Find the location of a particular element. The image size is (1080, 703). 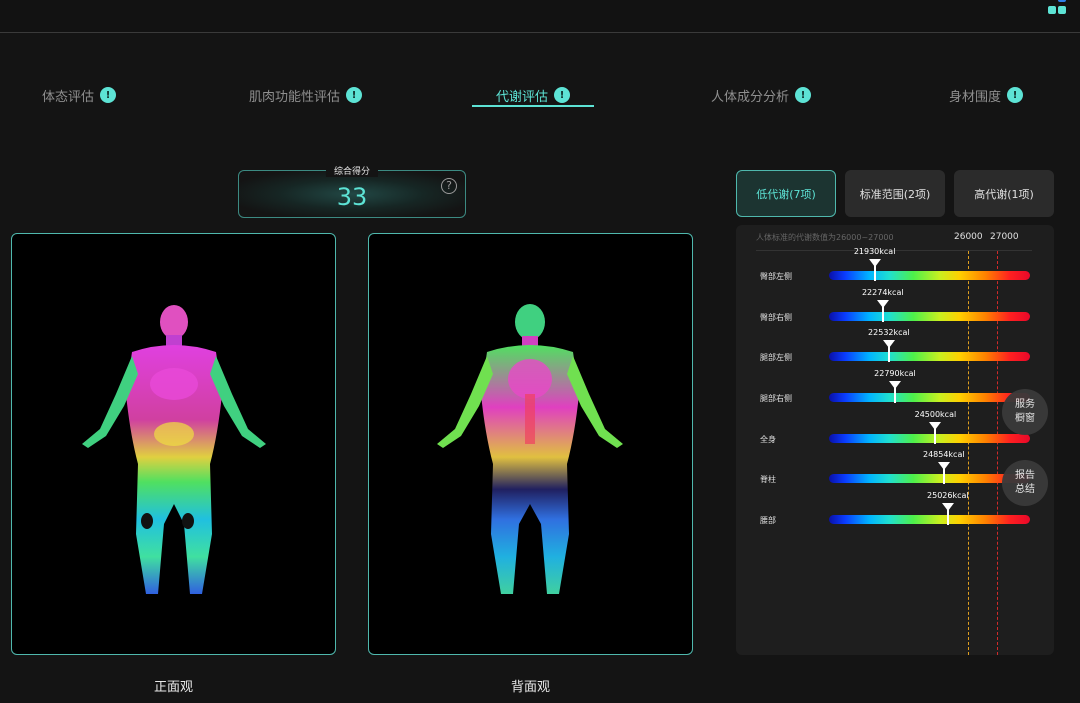

tab-metabolism: 代谢评估 ! is located at coordinates (533, 100).